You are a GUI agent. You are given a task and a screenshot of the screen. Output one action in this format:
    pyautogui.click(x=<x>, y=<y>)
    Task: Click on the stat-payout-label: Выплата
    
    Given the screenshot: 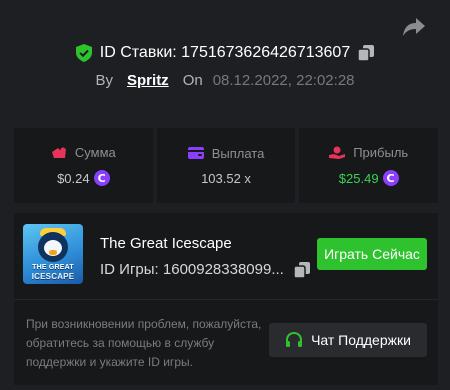 What is the action you would take?
    pyautogui.click(x=238, y=153)
    